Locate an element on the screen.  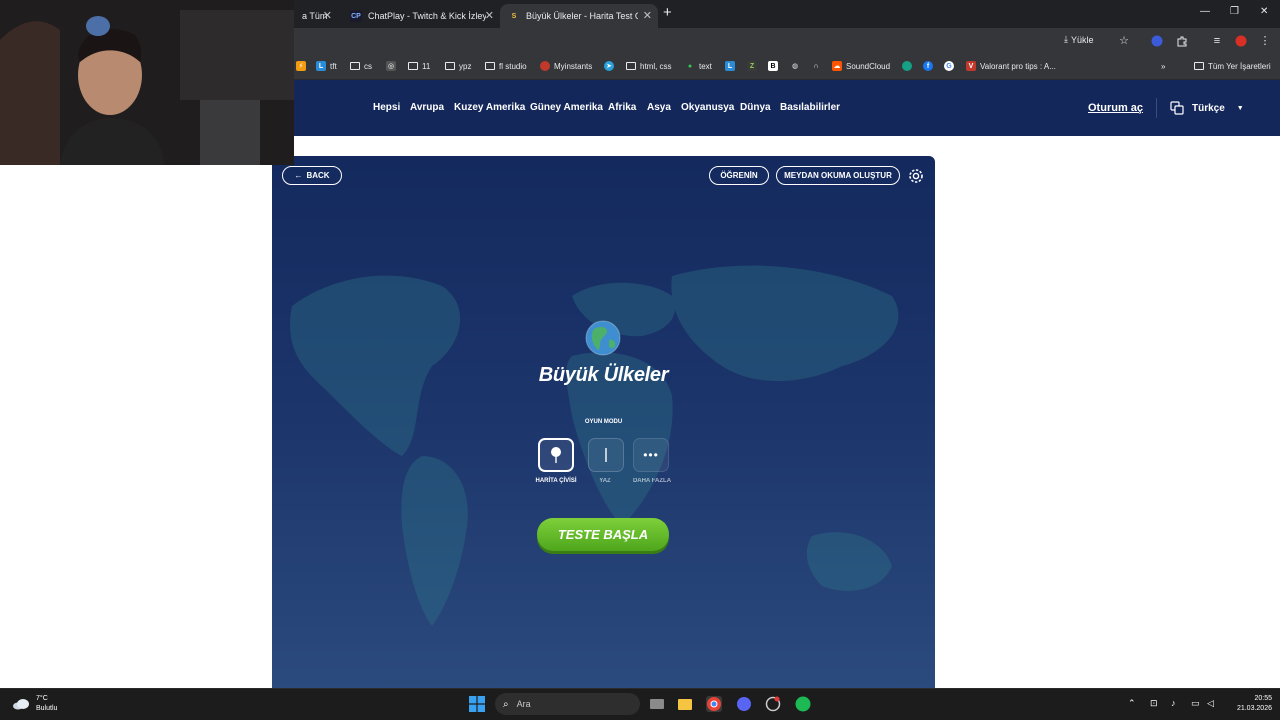
language-label: Türkçe is located at coordinates (1208, 108).